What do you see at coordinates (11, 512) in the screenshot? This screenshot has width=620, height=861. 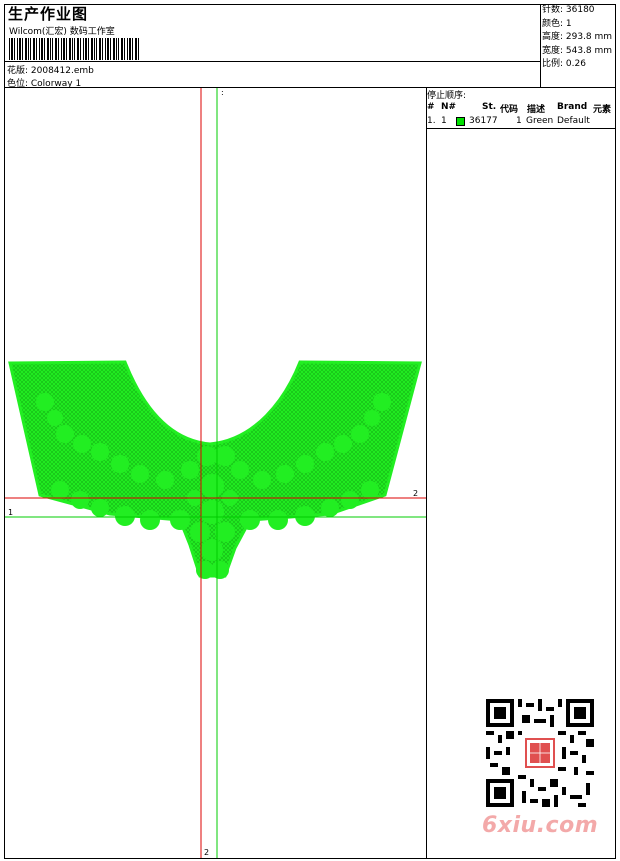 I see `axis-label-left: 1` at bounding box center [11, 512].